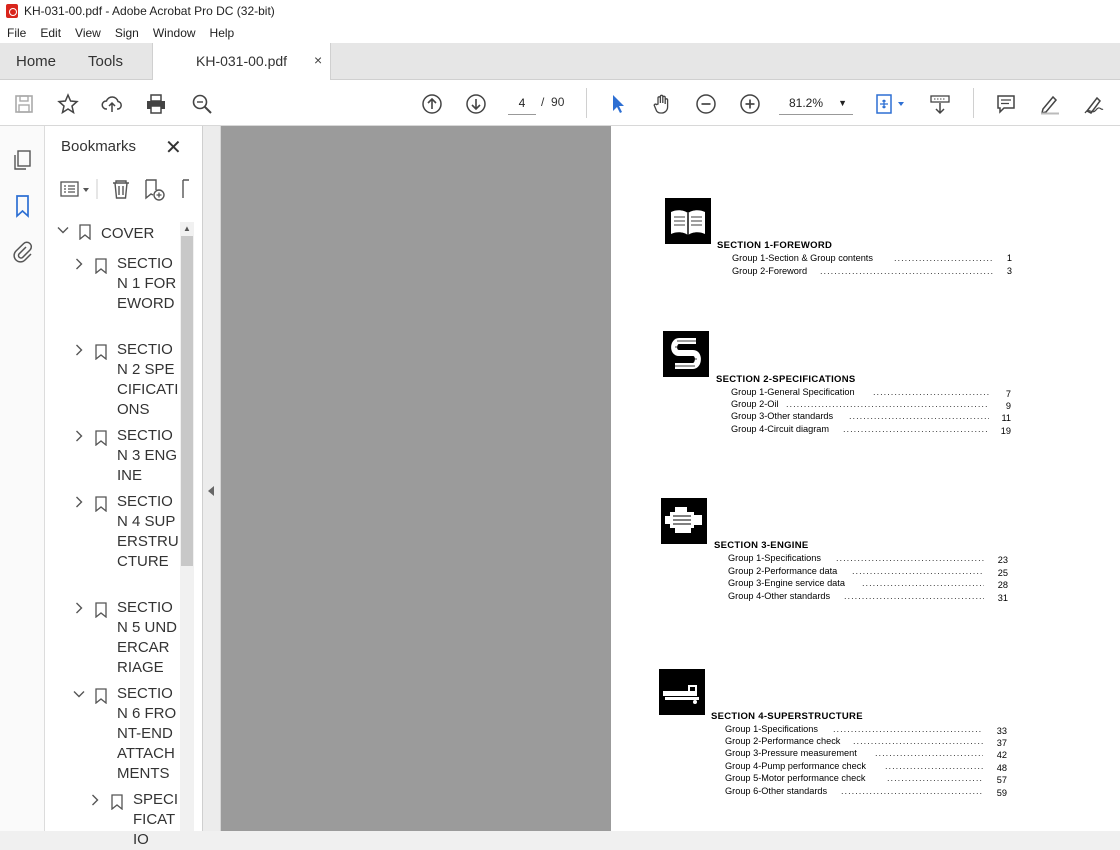 The width and height of the screenshot is (1120, 850). Describe the element at coordinates (775, 245) in the screenshot. I see `section-title: SECTION 1-FOREWORD` at that location.